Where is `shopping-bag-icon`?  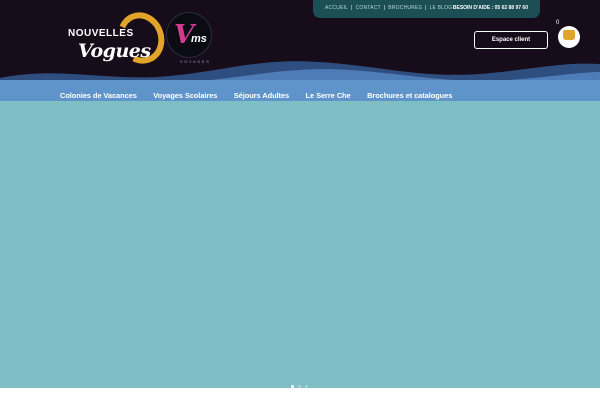 shopping-bag-icon is located at coordinates (569, 35).